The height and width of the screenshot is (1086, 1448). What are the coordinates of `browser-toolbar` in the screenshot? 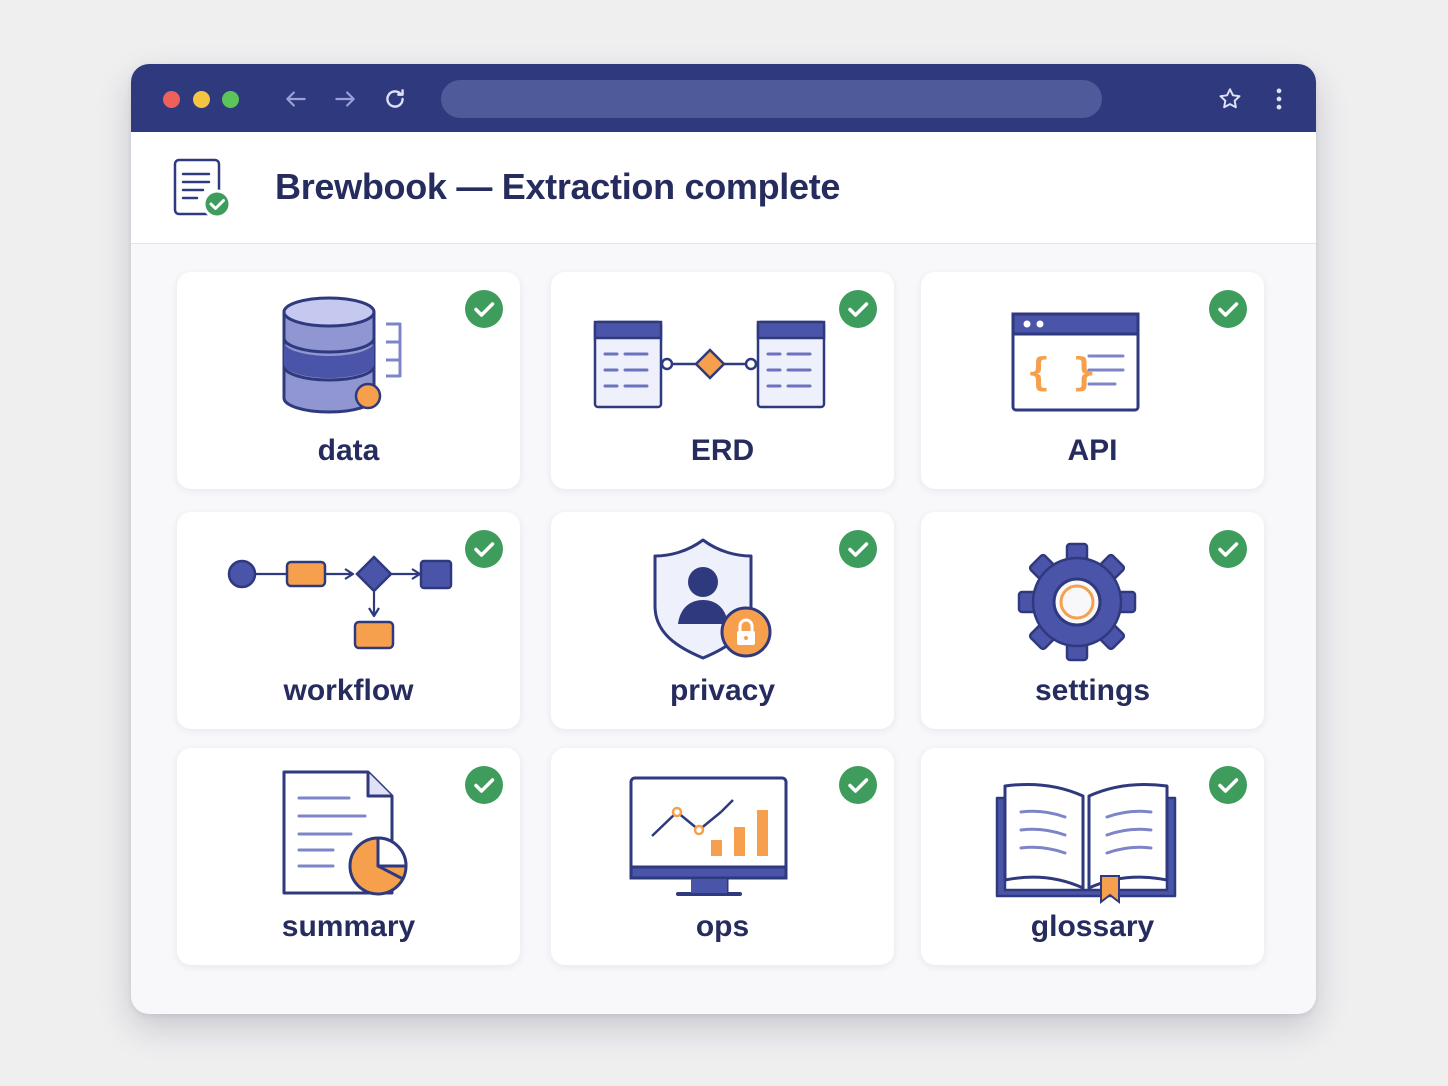 It's located at (723, 98).